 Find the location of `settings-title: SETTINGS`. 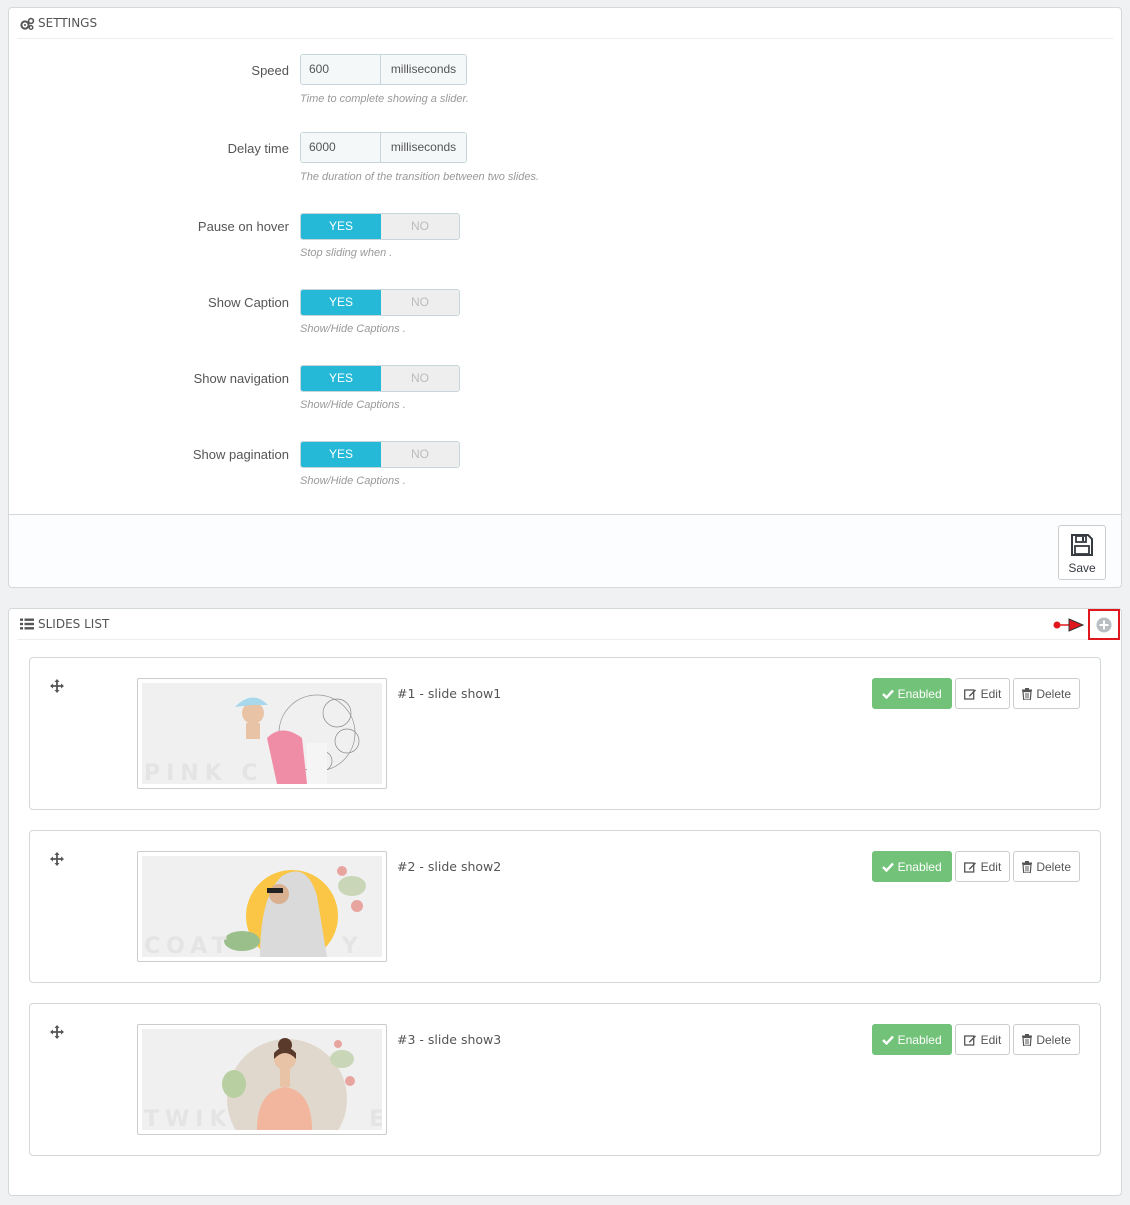

settings-title: SETTINGS is located at coordinates (68, 23).